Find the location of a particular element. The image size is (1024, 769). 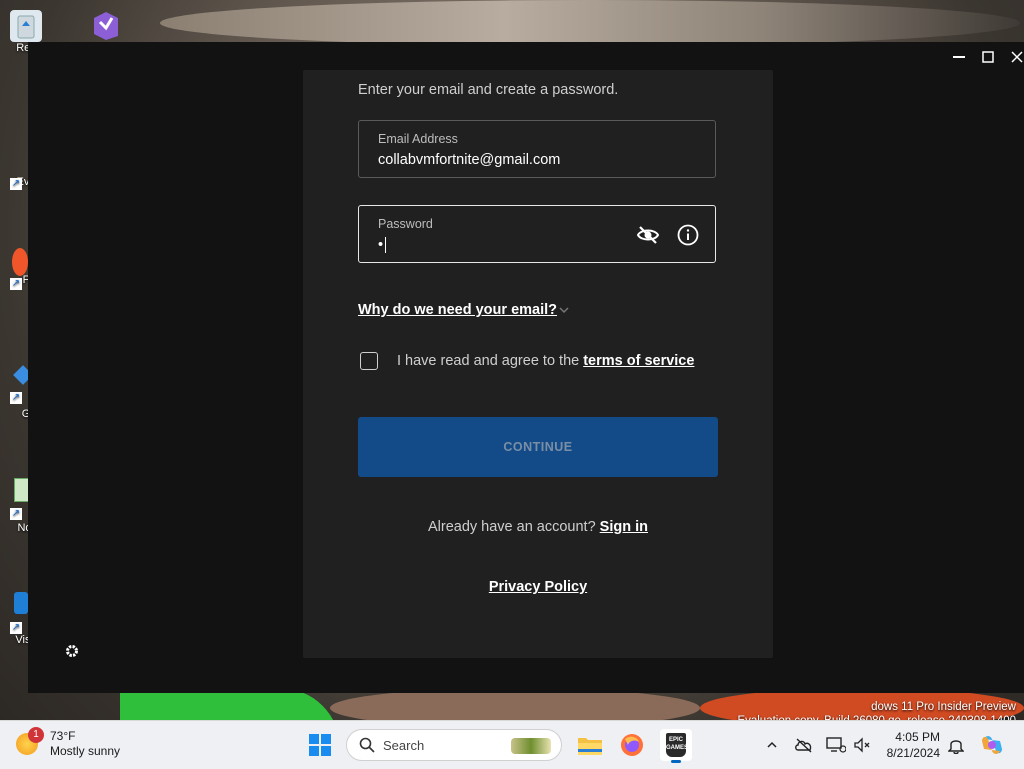

desktop-icon-visual-studio is located at coordinates (106, 24).